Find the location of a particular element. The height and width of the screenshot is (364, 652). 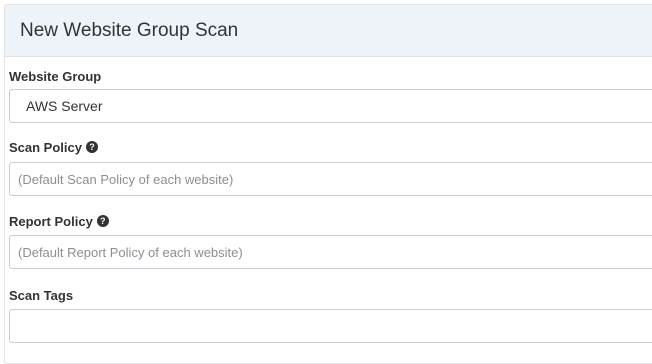

scan-policy-label: Scan Policy is located at coordinates (45, 147).